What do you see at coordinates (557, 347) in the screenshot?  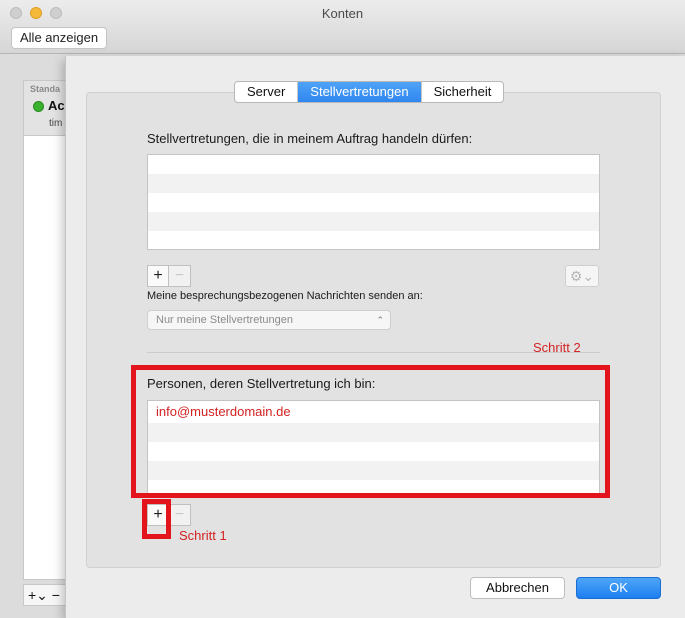 I see `annotation-step-2: Schritt 2` at bounding box center [557, 347].